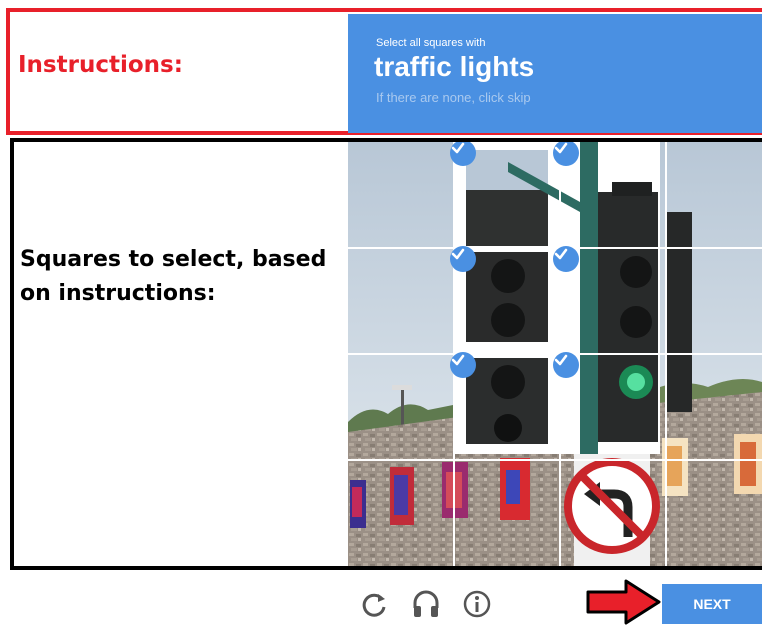 This screenshot has height=626, width=762. What do you see at coordinates (454, 67) in the screenshot?
I see `challenge-target: traffic lights` at bounding box center [454, 67].